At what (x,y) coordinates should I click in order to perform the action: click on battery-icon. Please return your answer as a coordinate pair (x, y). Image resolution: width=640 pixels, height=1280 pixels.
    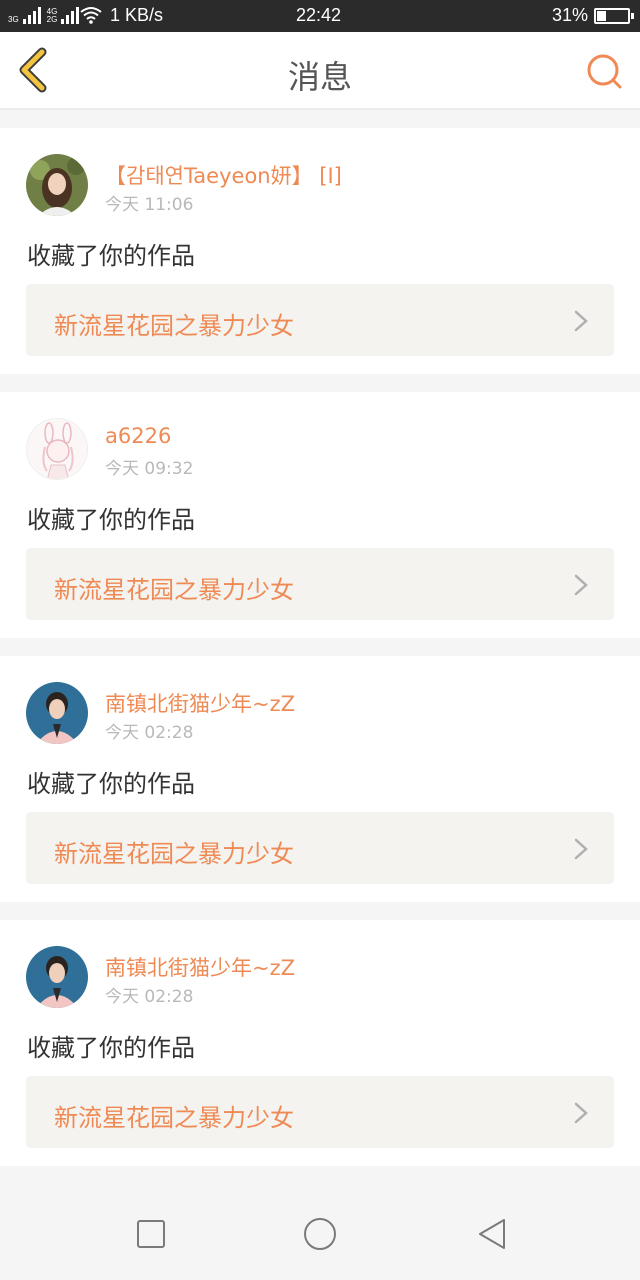
    Looking at the image, I should click on (614, 16).